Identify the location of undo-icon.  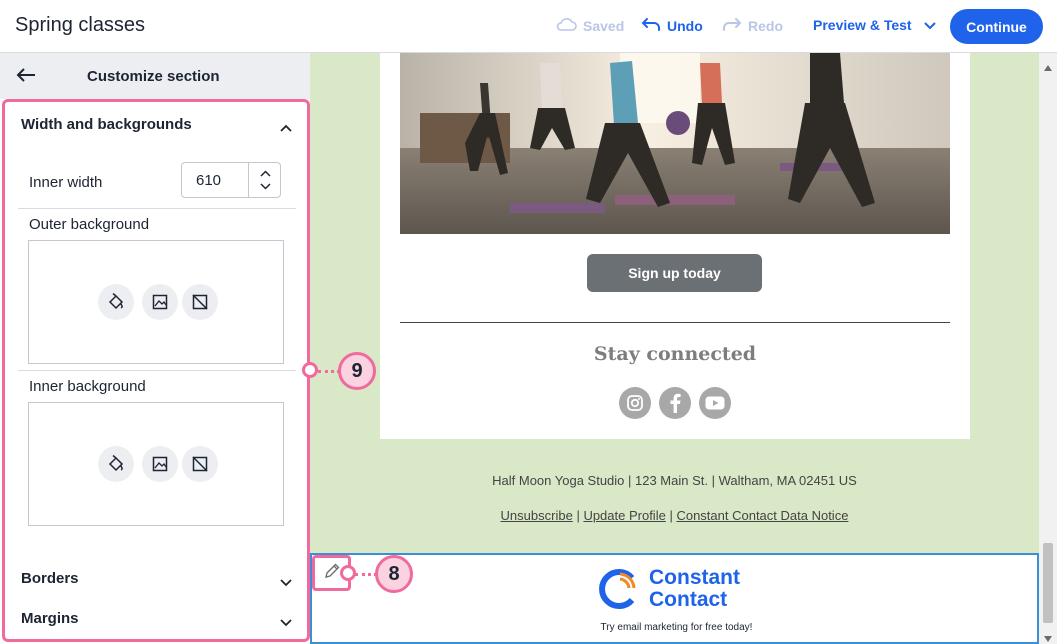
(651, 25).